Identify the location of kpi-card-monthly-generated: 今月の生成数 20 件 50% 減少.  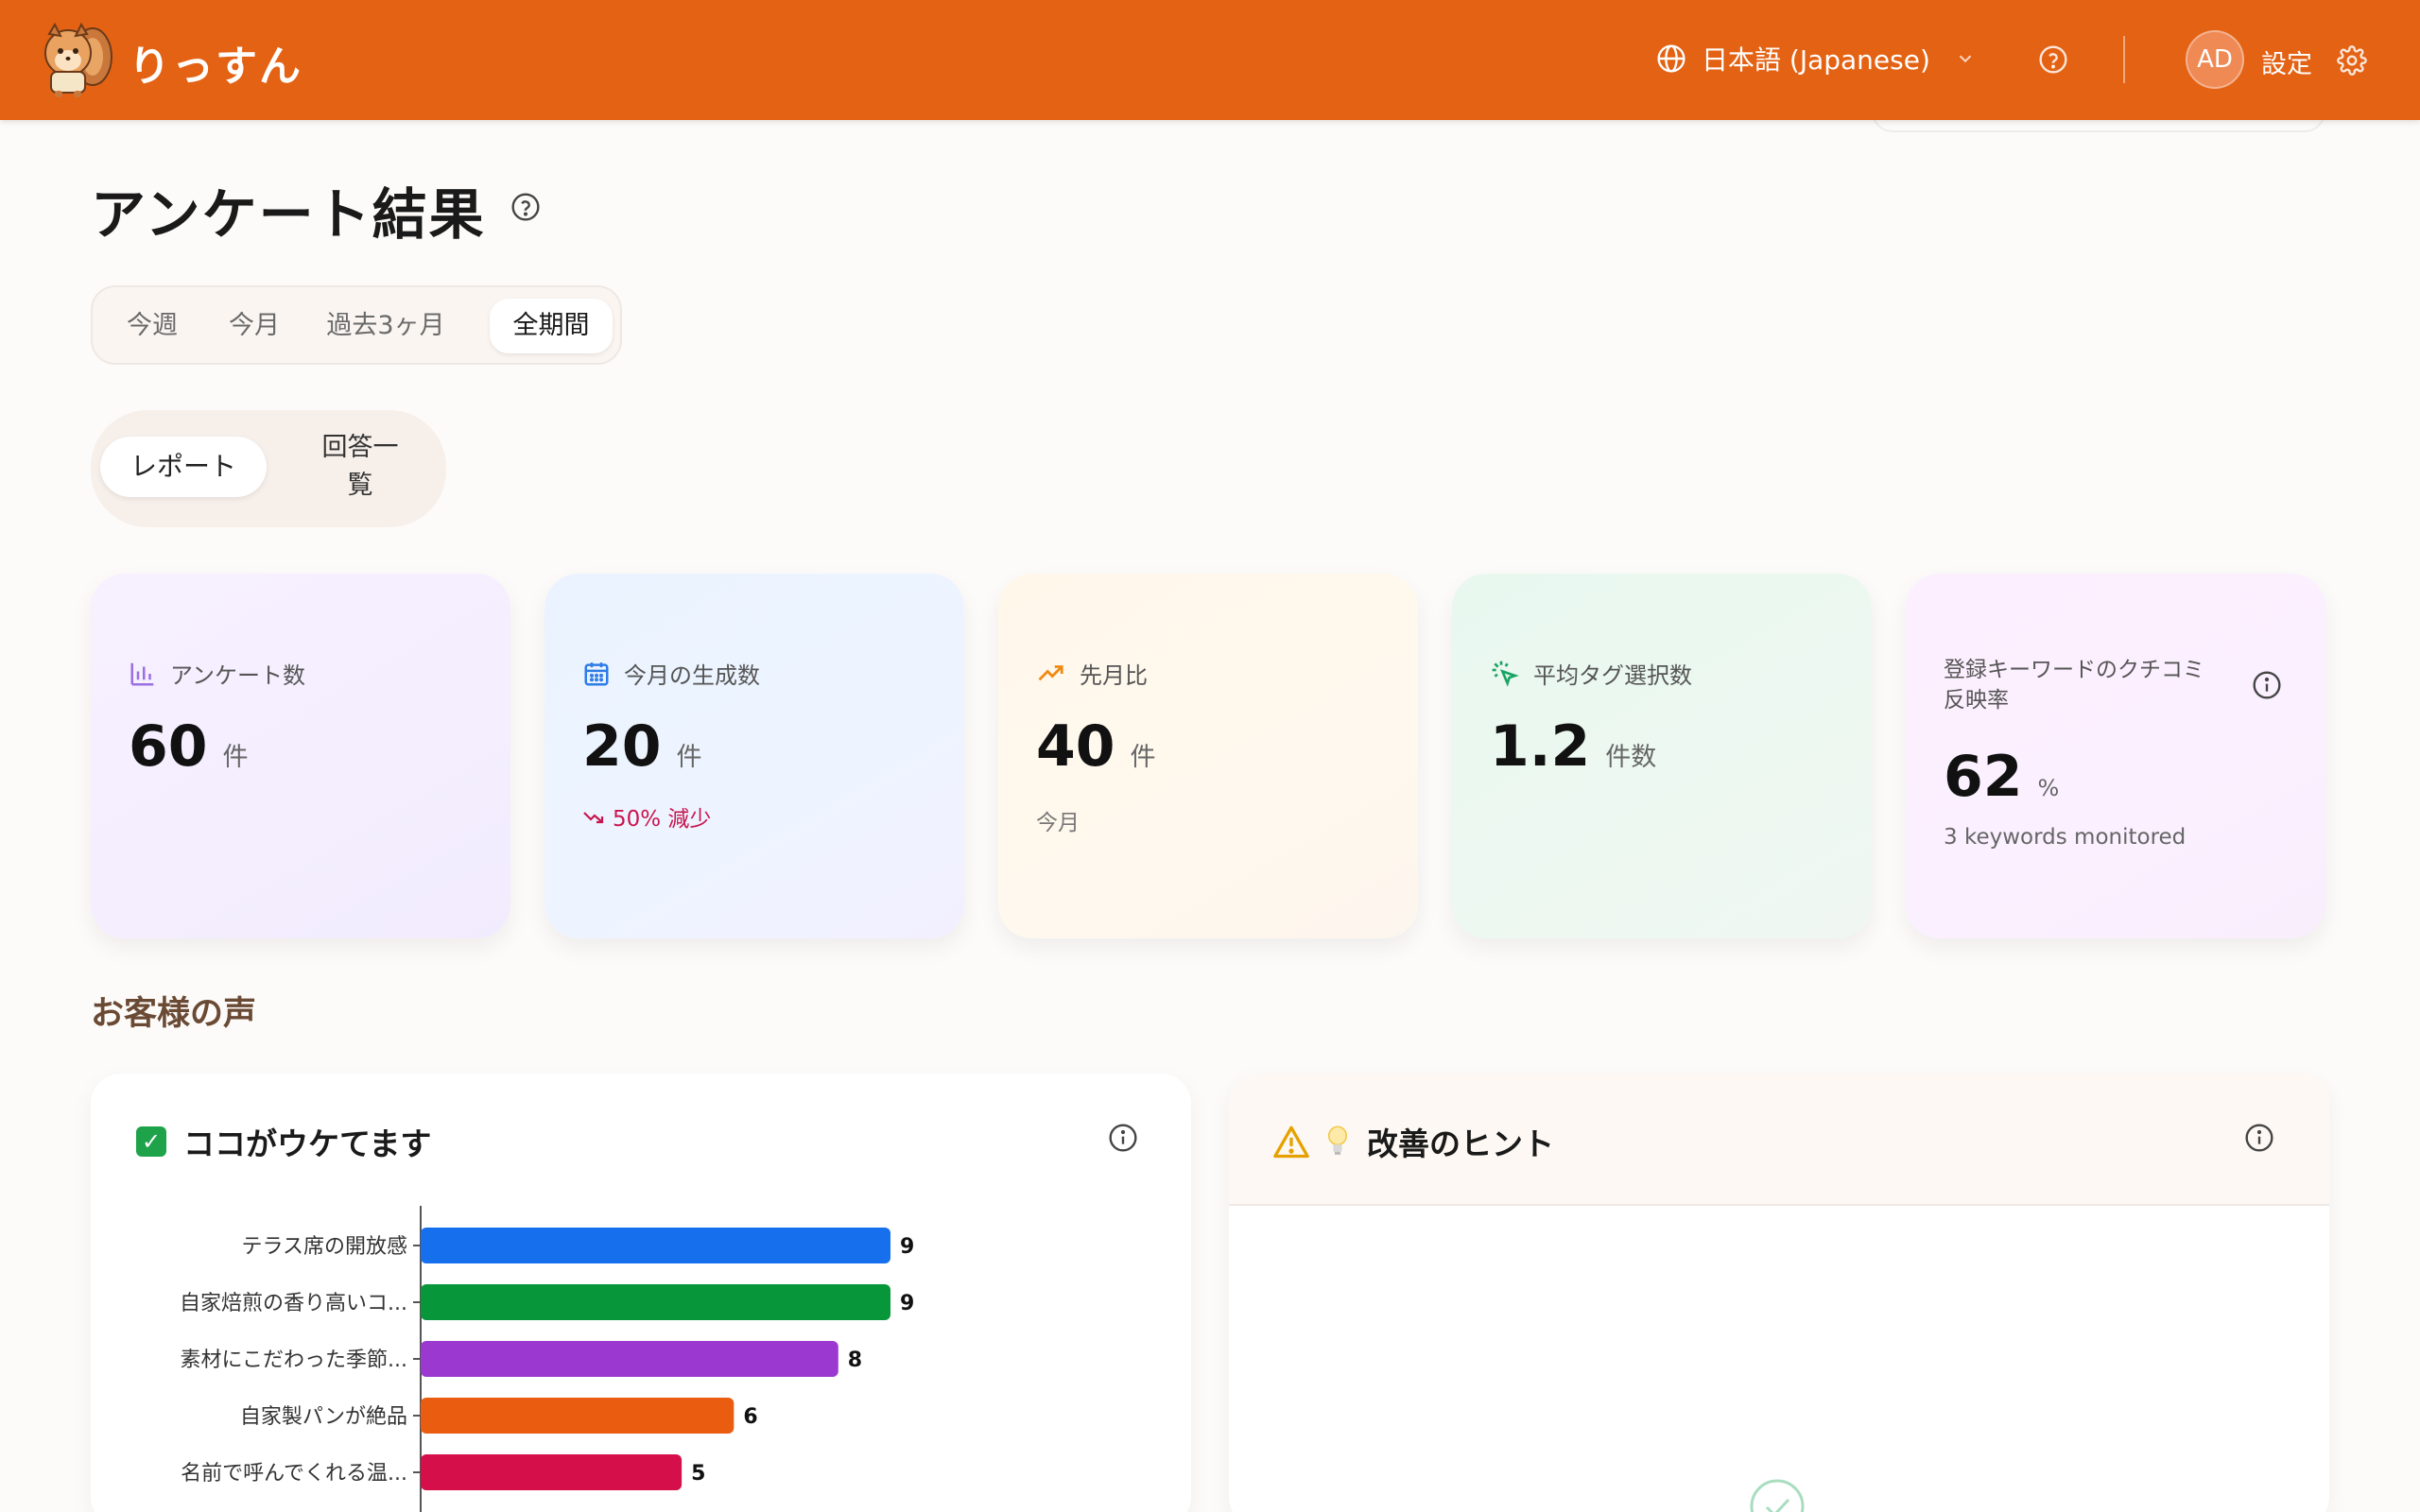
(754, 756).